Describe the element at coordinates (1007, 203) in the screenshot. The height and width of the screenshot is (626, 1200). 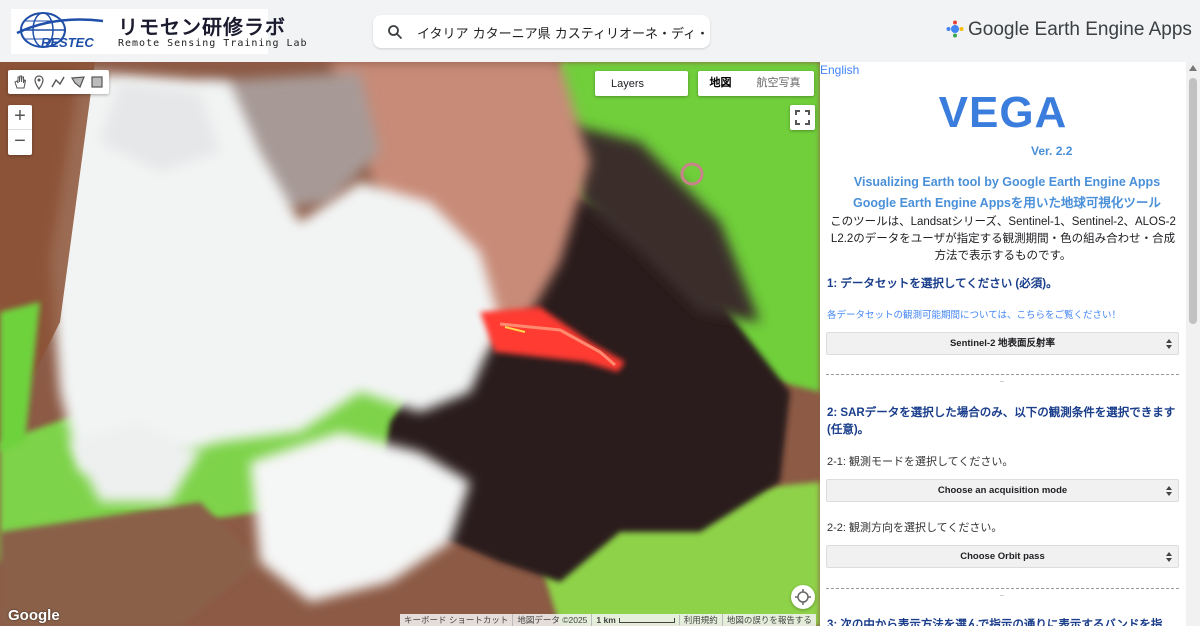
I see `subtitle-japanese: Google Earth Engine Appsを用いた地球可視化ツール` at that location.